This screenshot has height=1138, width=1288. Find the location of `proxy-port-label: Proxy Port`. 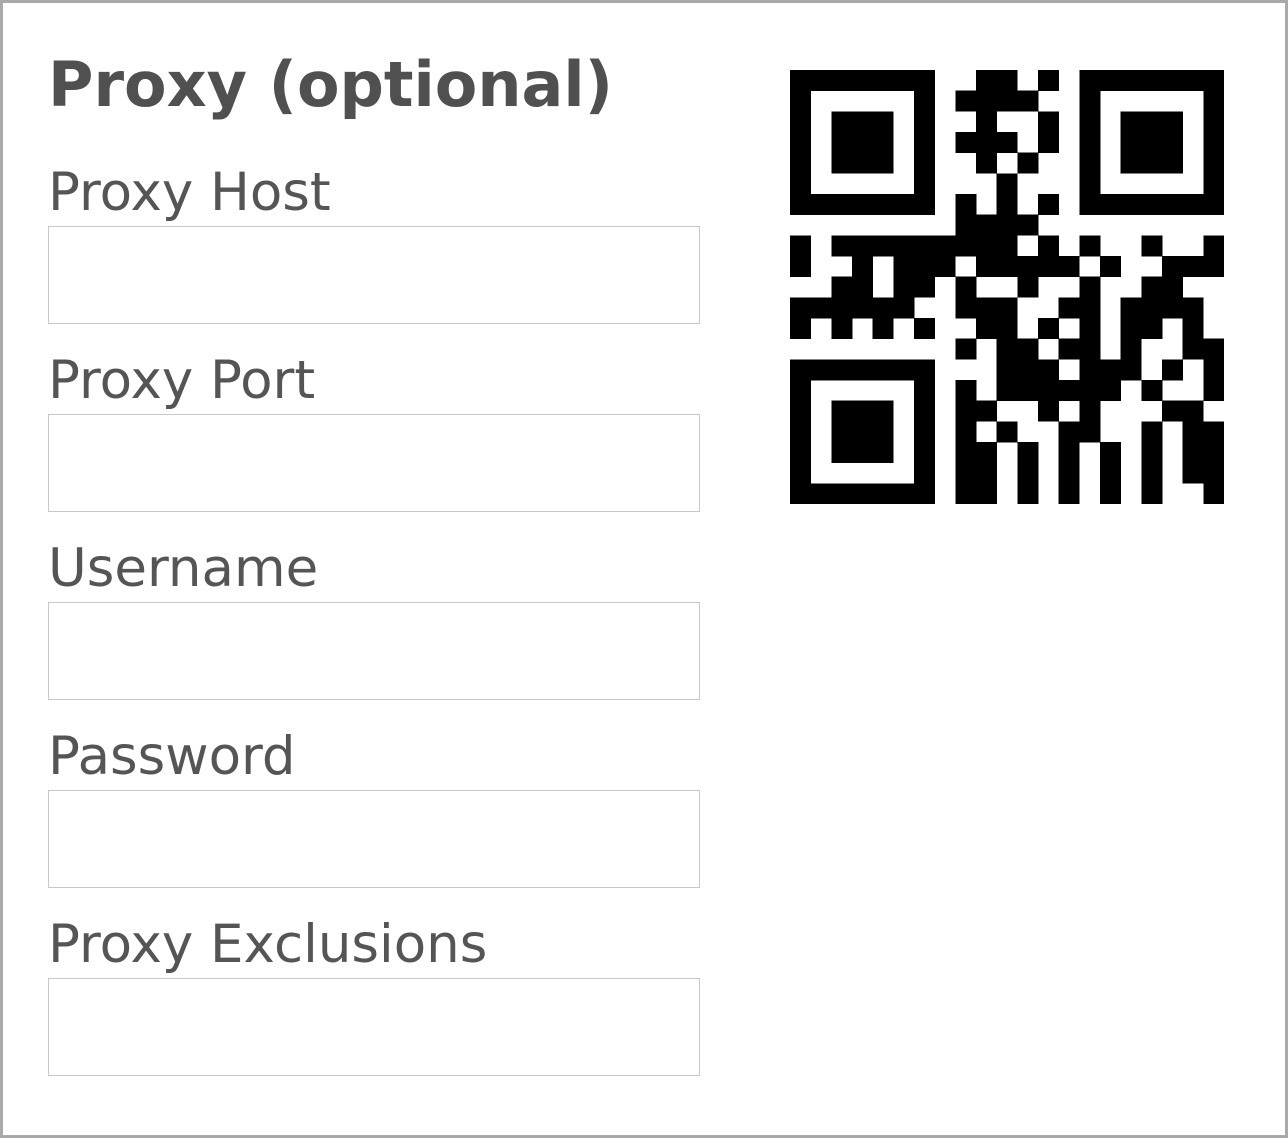

proxy-port-label: Proxy Port is located at coordinates (182, 380).